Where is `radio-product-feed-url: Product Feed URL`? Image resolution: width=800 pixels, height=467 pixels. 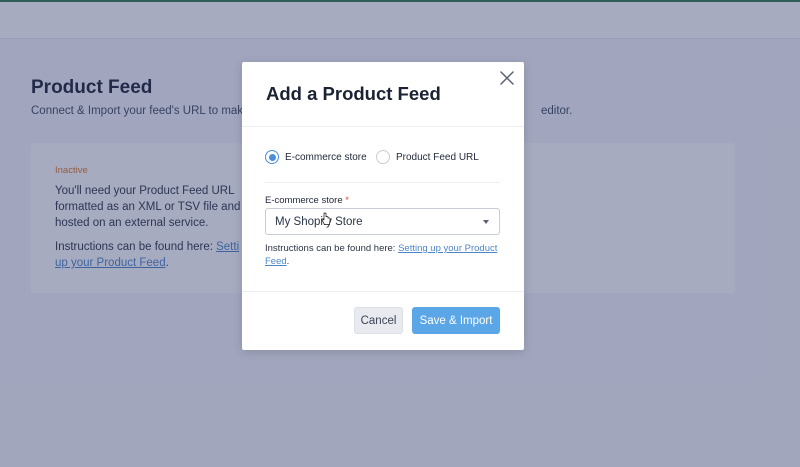 radio-product-feed-url: Product Feed URL is located at coordinates (427, 157).